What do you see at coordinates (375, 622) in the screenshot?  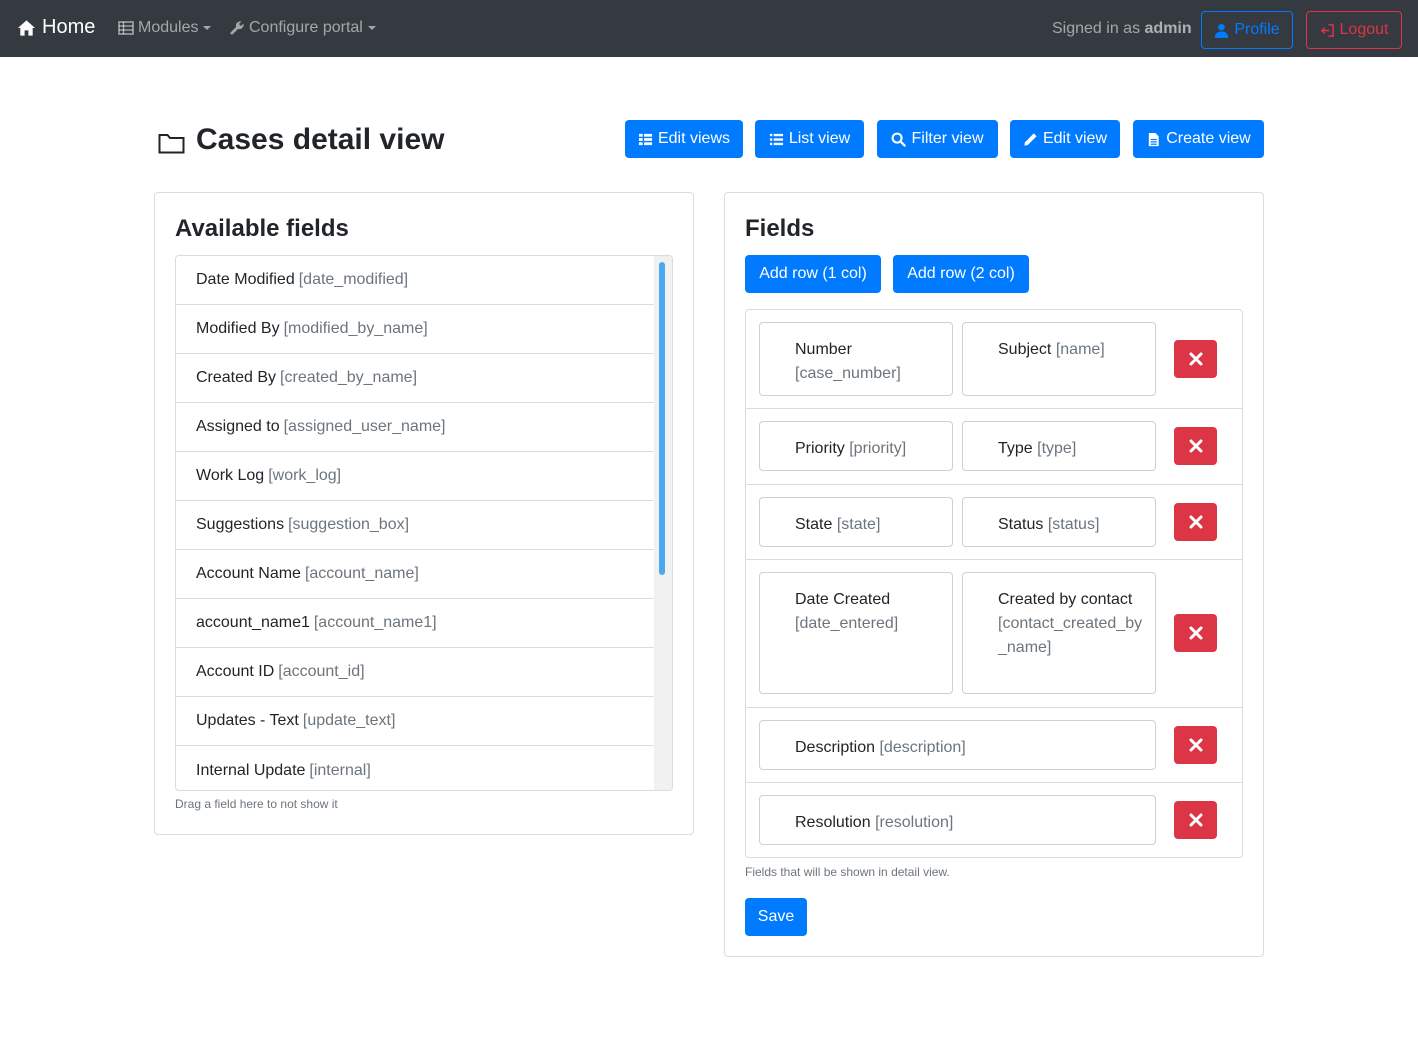 I see `field-key: [account_name1]` at bounding box center [375, 622].